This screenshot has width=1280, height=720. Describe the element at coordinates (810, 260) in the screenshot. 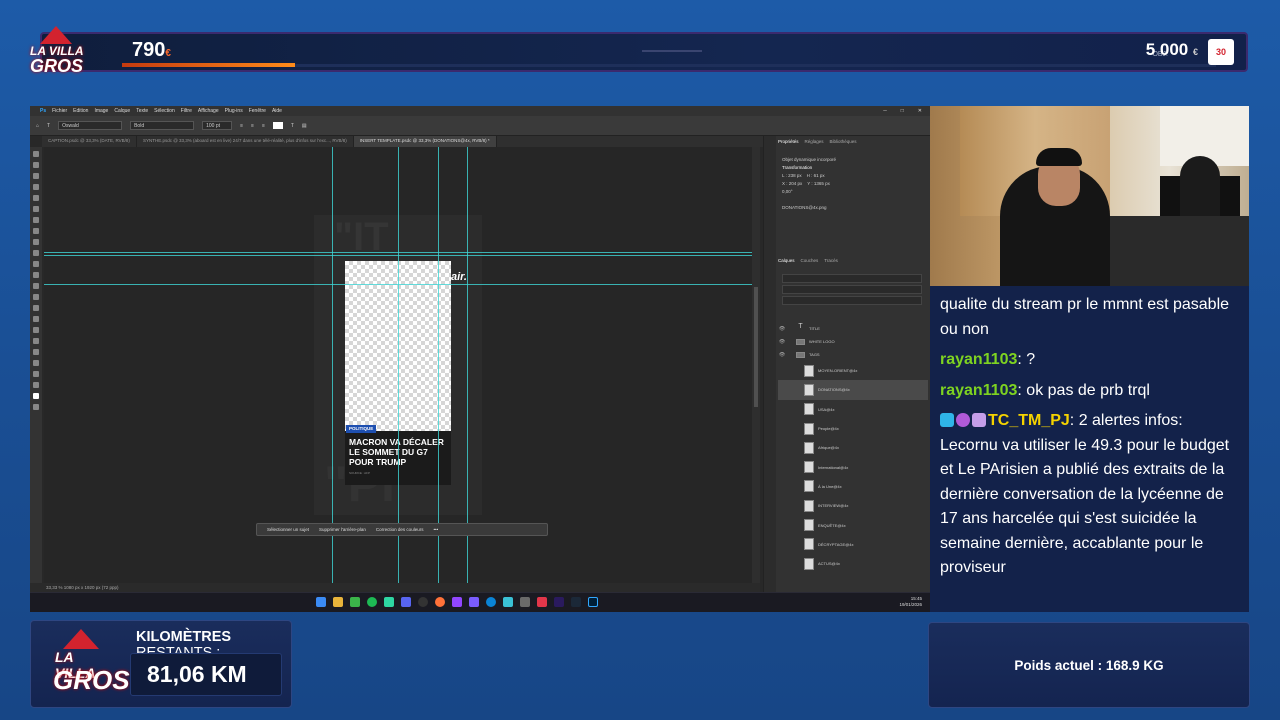

I see `tab-channels: Couches` at that location.